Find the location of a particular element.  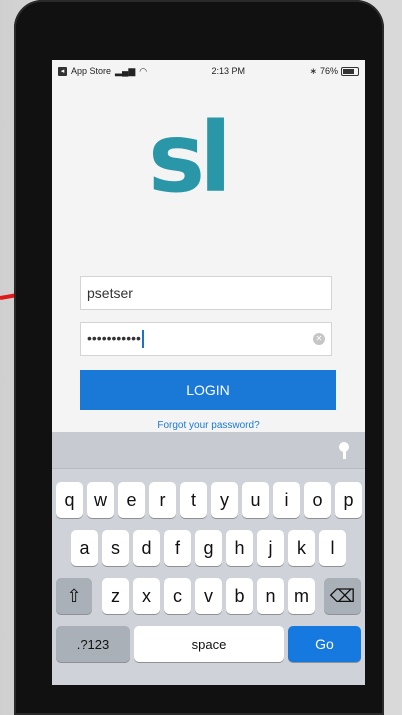

key-m: m is located at coordinates (301, 596).